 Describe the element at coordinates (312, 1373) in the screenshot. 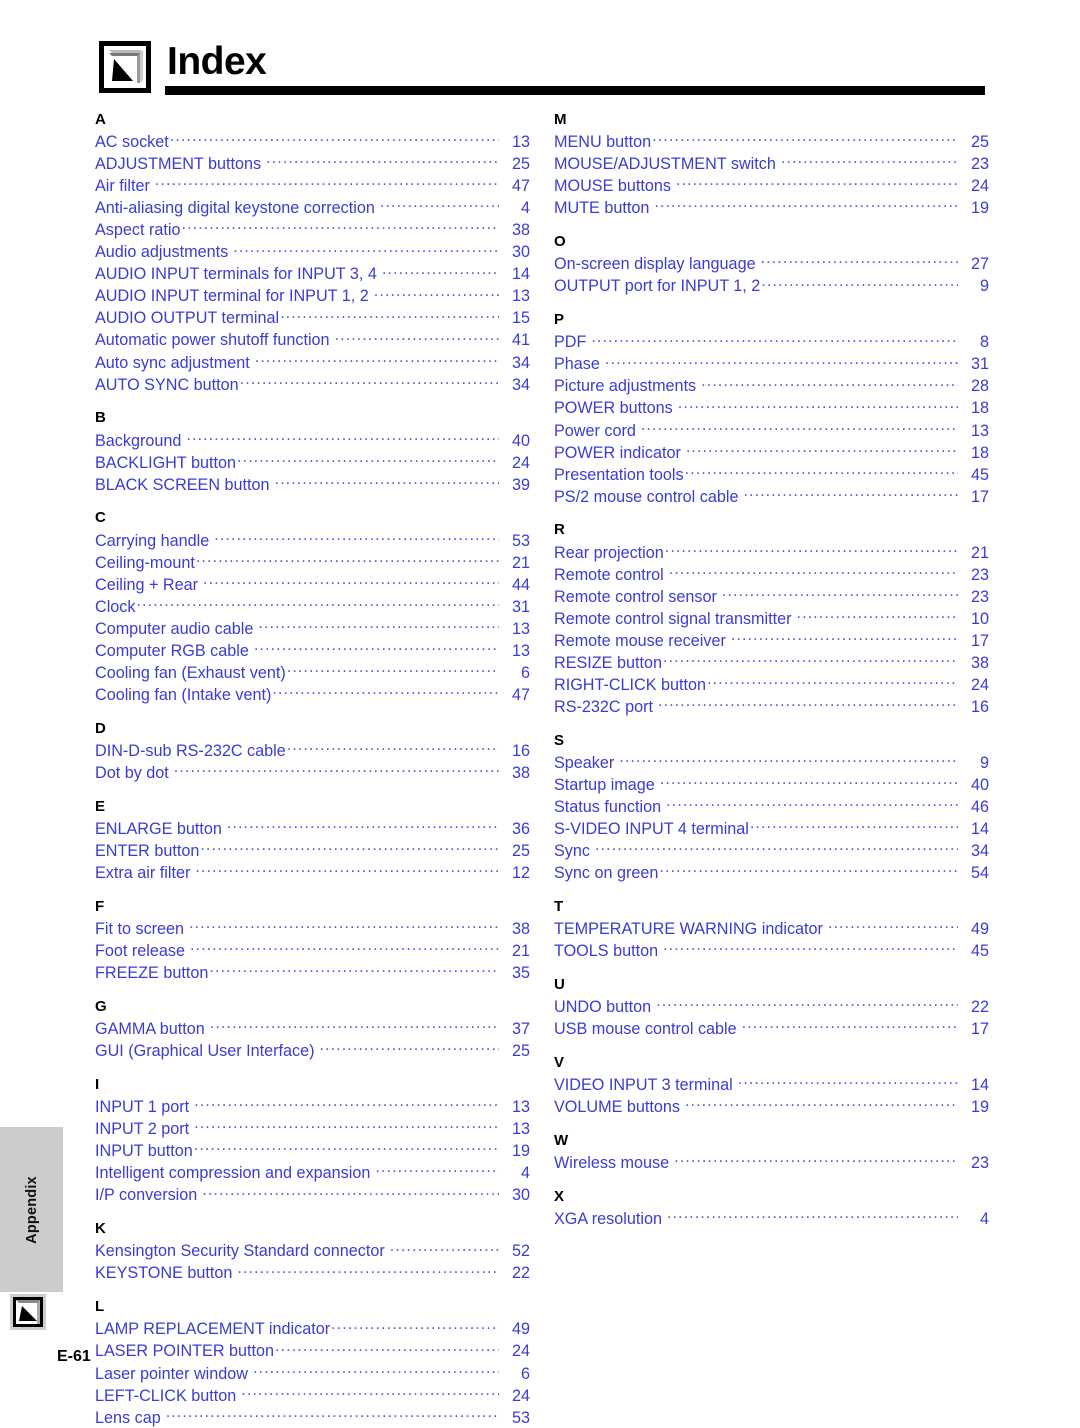

I see `index-entry: Laser pointer window 6` at that location.